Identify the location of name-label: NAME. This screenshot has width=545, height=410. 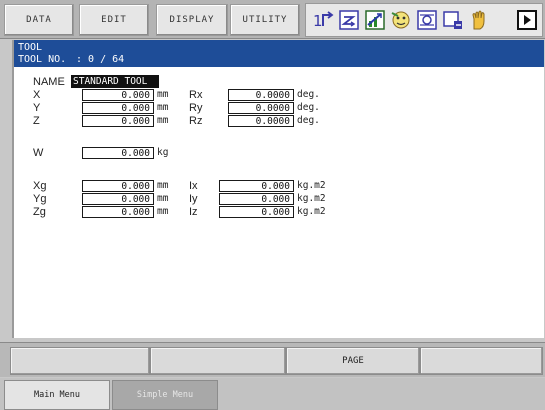
(49, 82).